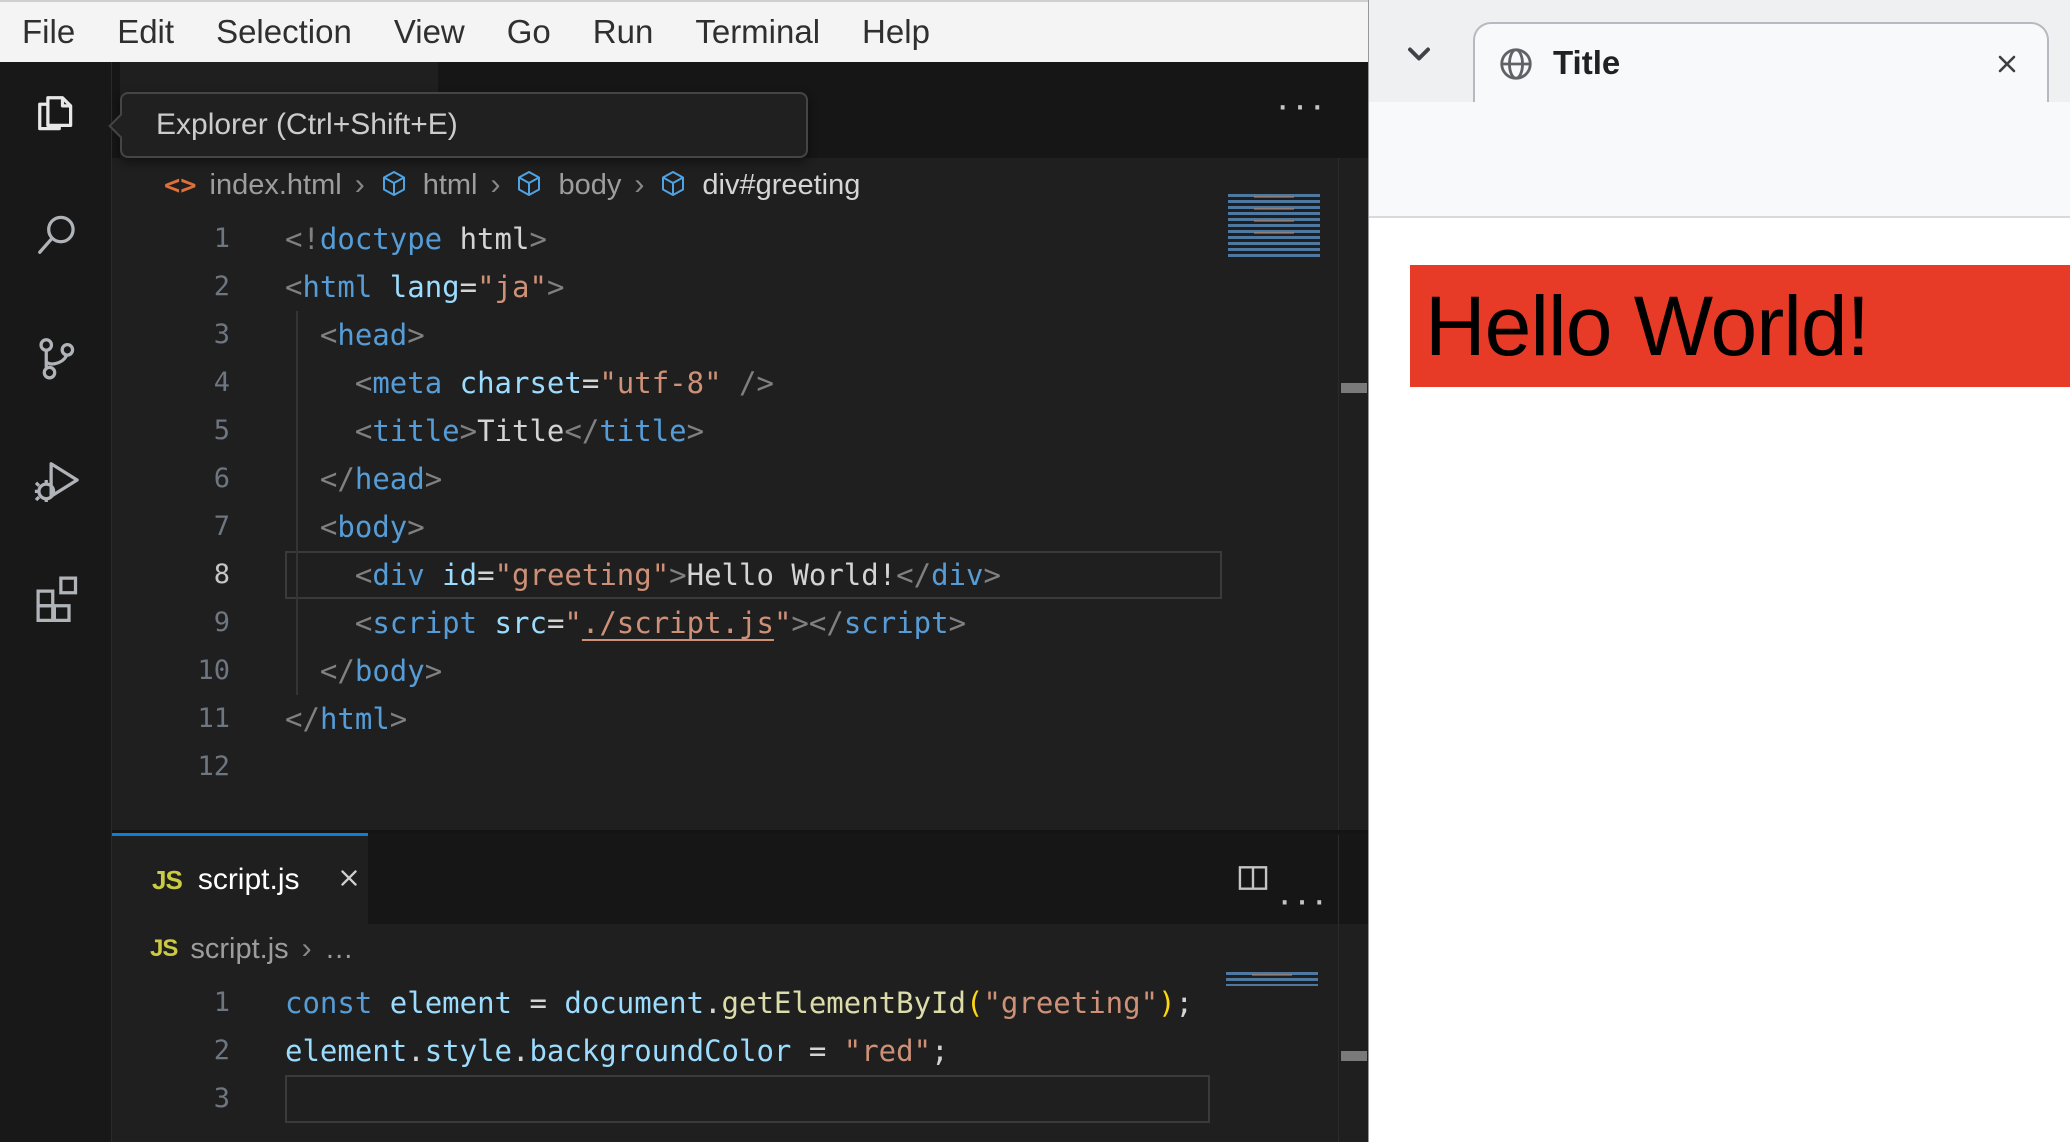  I want to click on code-line: 5 <title>Title</title>, so click(667, 431).